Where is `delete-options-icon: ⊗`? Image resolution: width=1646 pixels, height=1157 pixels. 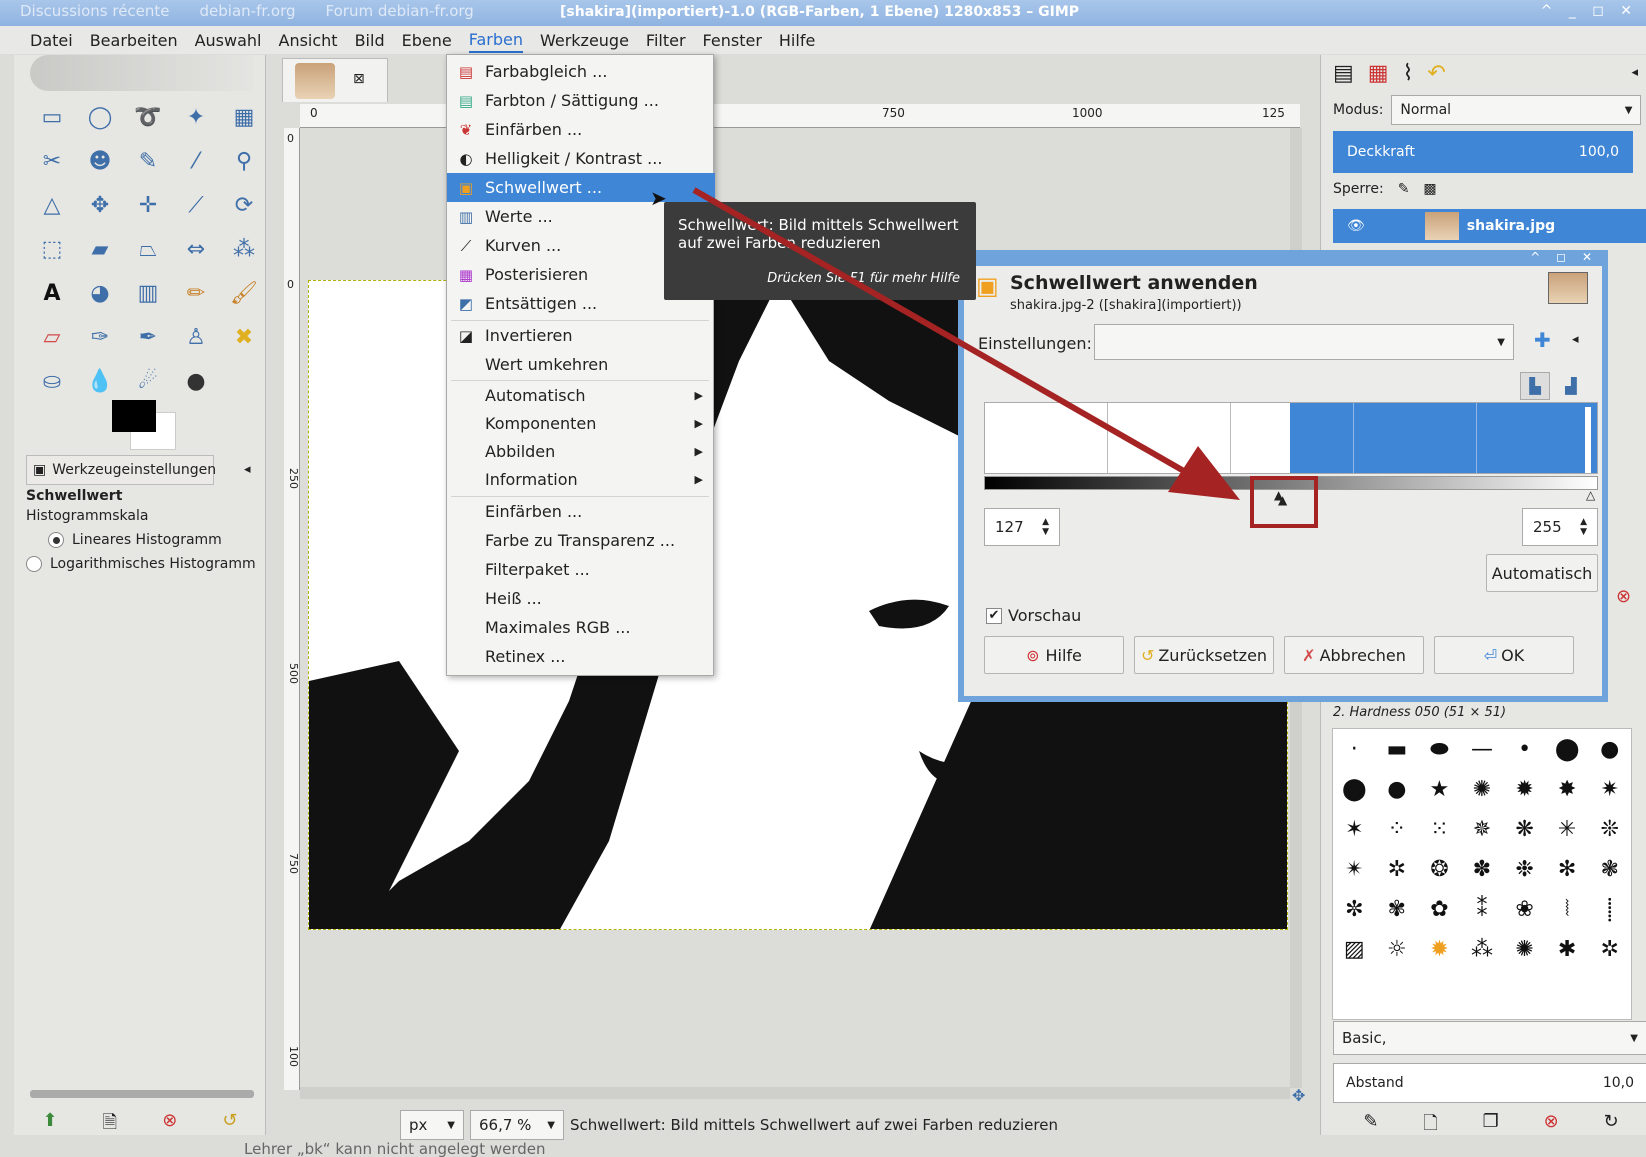
delete-options-icon: ⊗ is located at coordinates (169, 1125).